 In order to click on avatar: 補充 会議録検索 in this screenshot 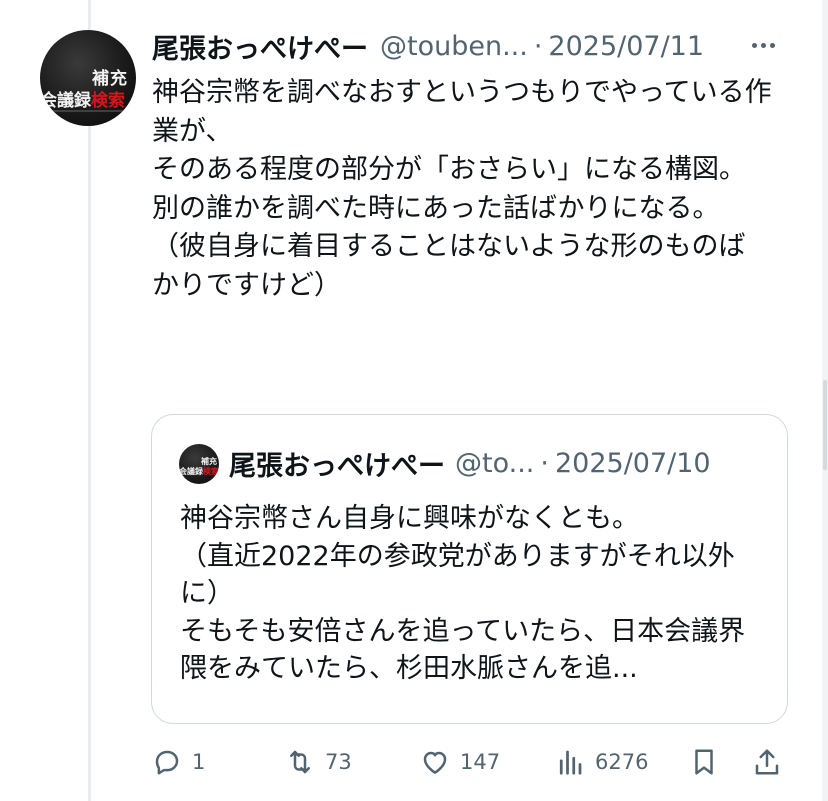, I will do `click(88, 78)`.